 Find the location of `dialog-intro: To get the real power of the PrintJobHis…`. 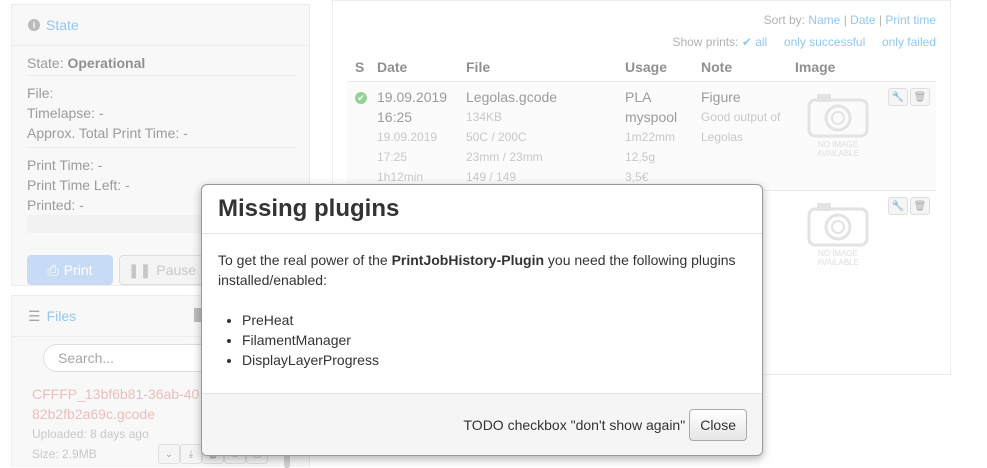

dialog-intro: To get the real power of the PrintJobHis… is located at coordinates (477, 270).